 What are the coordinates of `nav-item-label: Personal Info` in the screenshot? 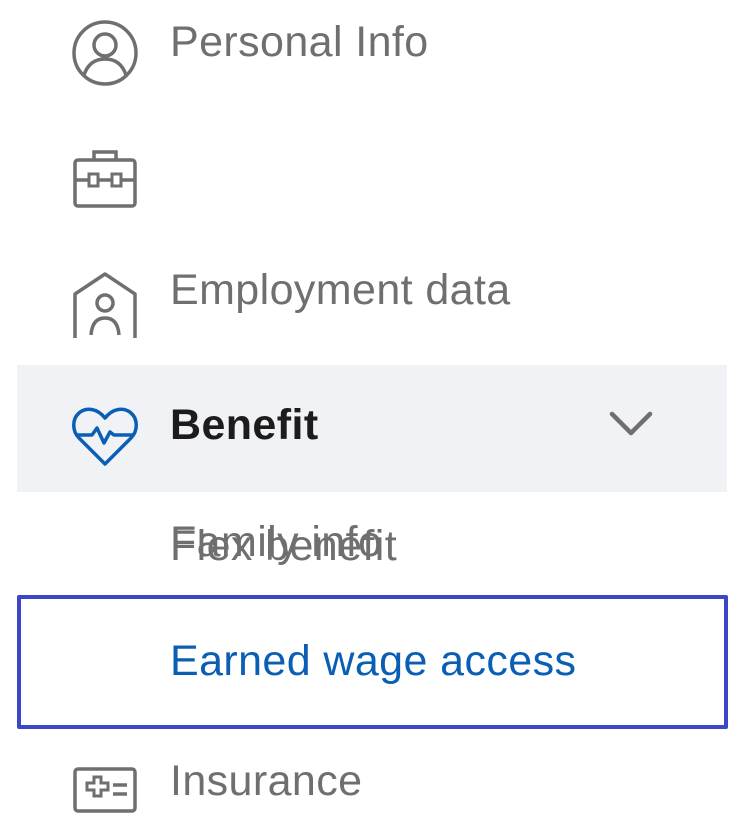 It's located at (299, 42).